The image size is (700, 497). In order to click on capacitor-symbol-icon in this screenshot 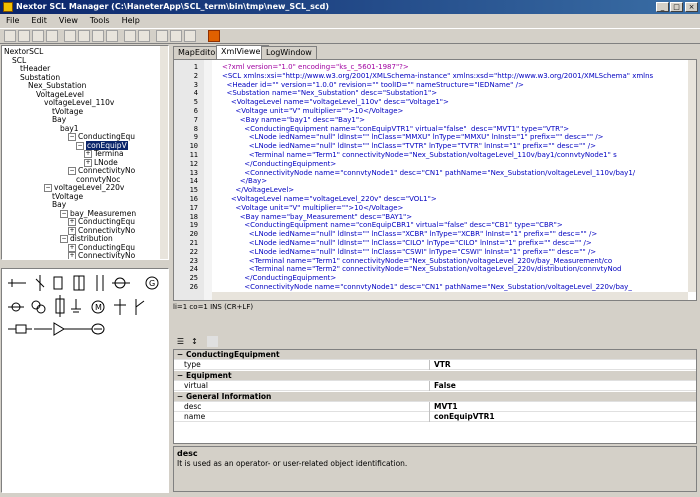, I will do `click(100, 283)`.